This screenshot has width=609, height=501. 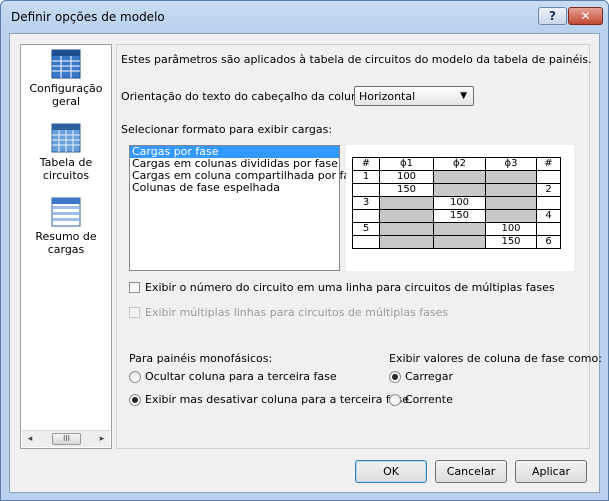 What do you see at coordinates (366, 229) in the screenshot?
I see `preview-cell: 5` at bounding box center [366, 229].